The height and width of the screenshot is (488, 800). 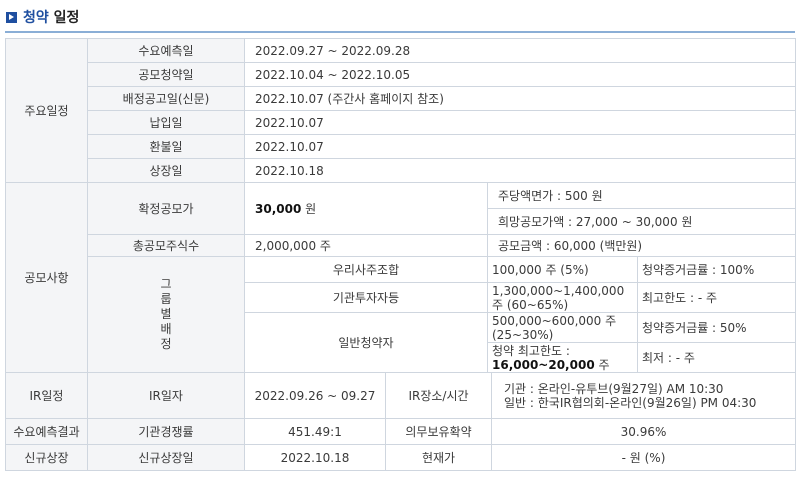 I want to click on employee-deposit-rate: 청약증거금률 : 100%, so click(x=716, y=269).